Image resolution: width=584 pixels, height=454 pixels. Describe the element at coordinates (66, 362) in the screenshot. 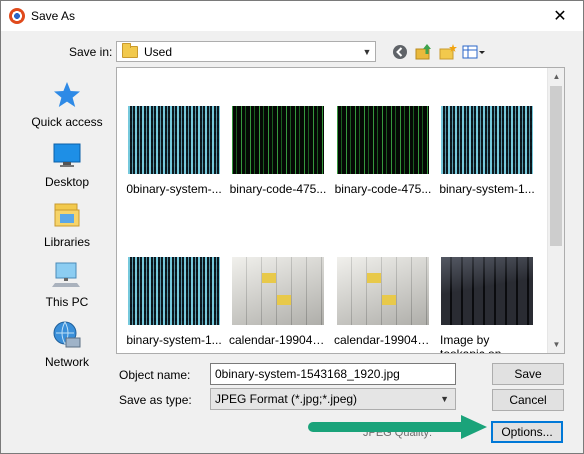

I see `place-label: Network` at that location.